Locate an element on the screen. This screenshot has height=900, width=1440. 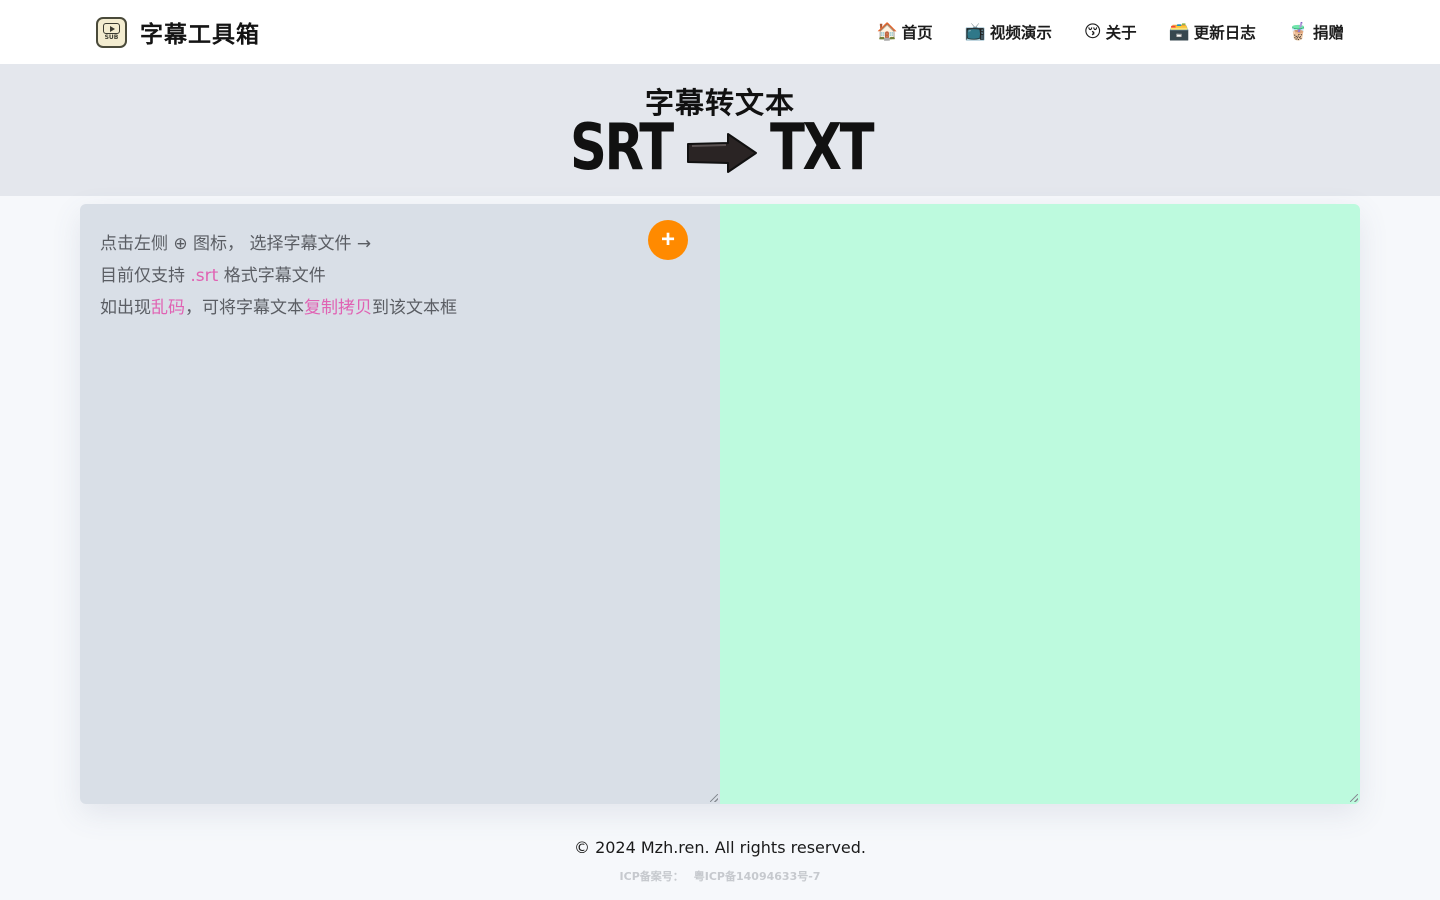
nav-item-donate: 🧋 捐赠 is located at coordinates (1316, 32).